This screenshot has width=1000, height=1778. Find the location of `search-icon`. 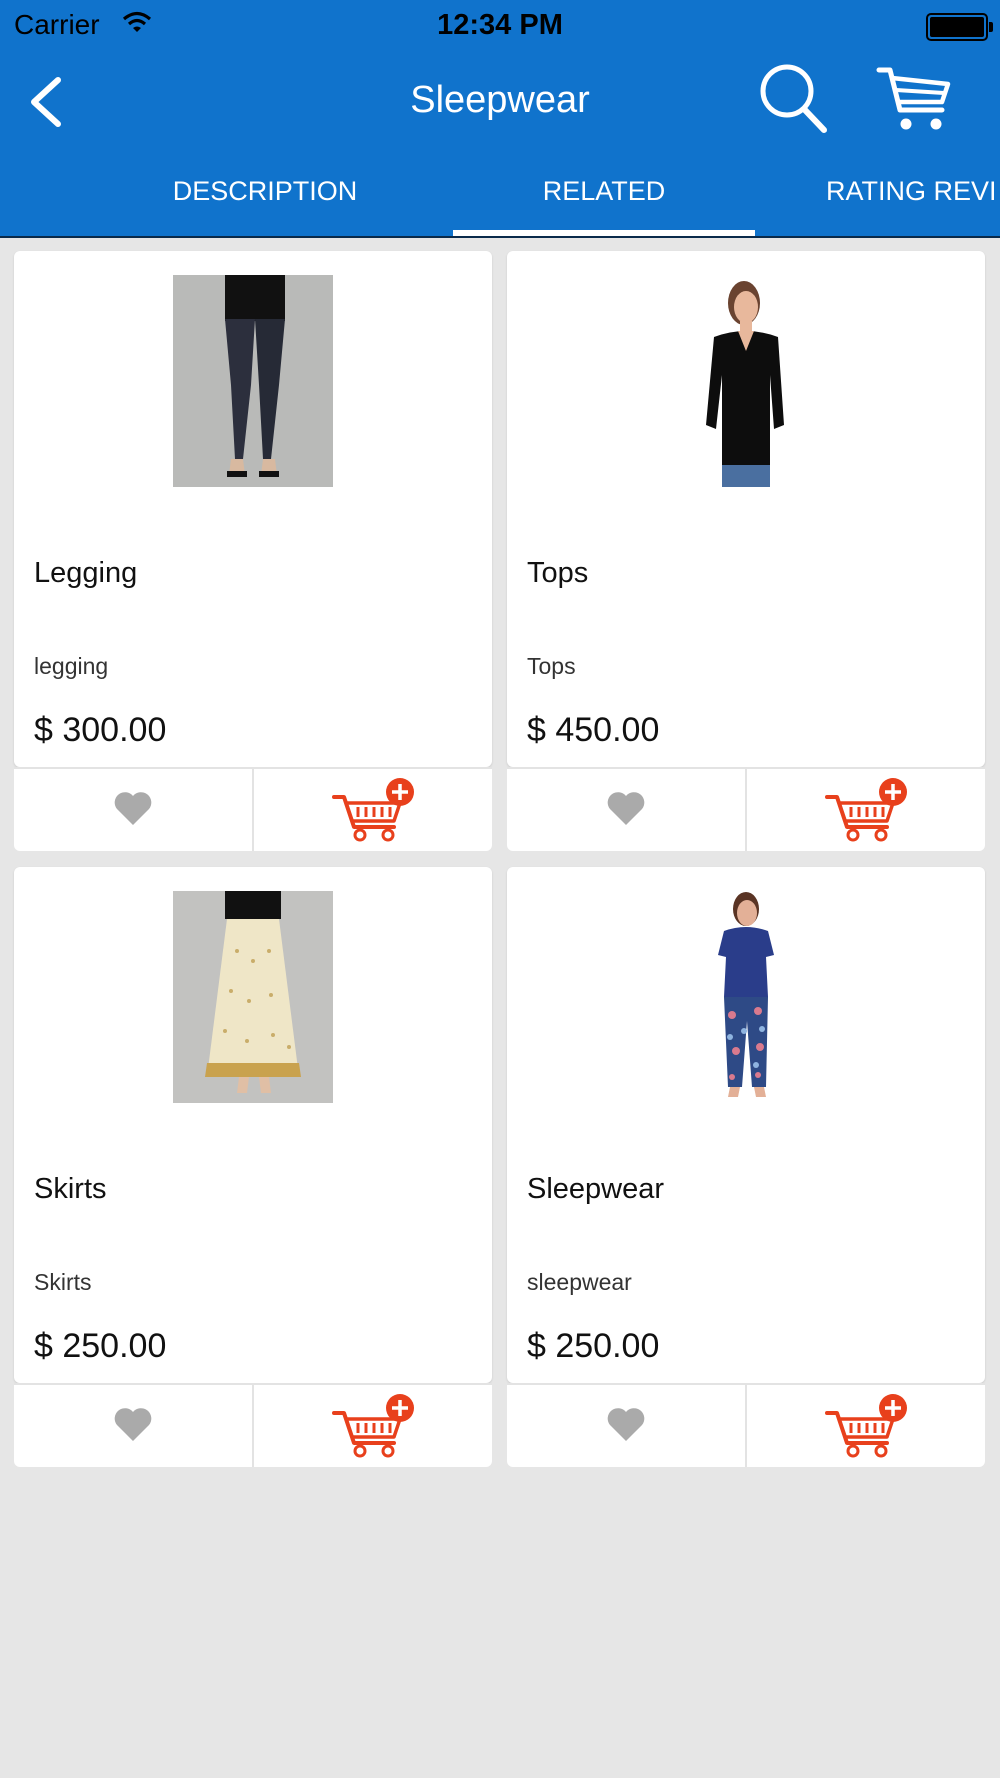

search-icon is located at coordinates (794, 99).